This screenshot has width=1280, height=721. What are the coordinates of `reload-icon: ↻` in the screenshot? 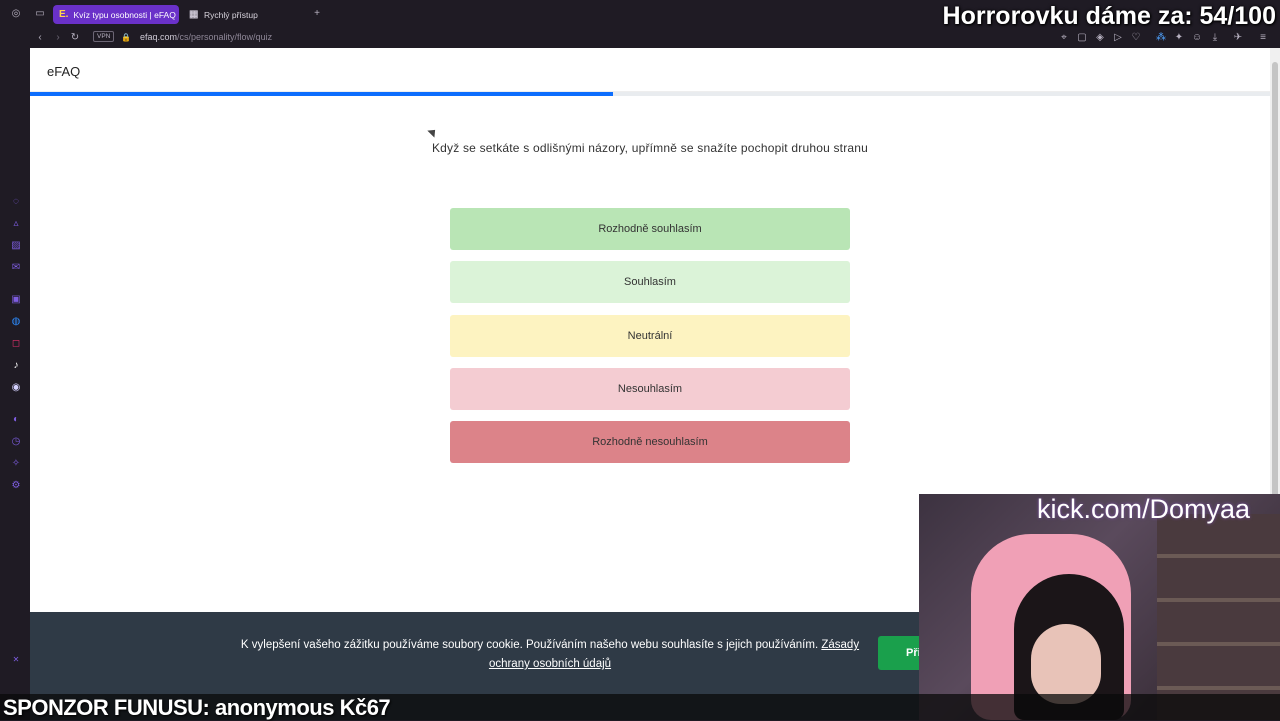 It's located at (75, 38).